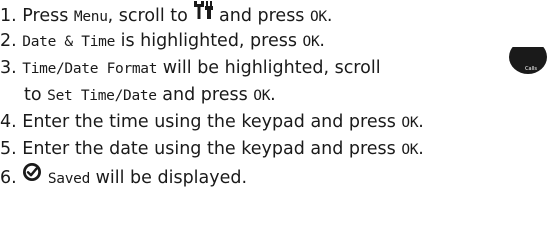 Image resolution: width=547 pixels, height=240 pixels. Describe the element at coordinates (531, 69) in the screenshot. I see `calls-button-label: Calls` at that location.